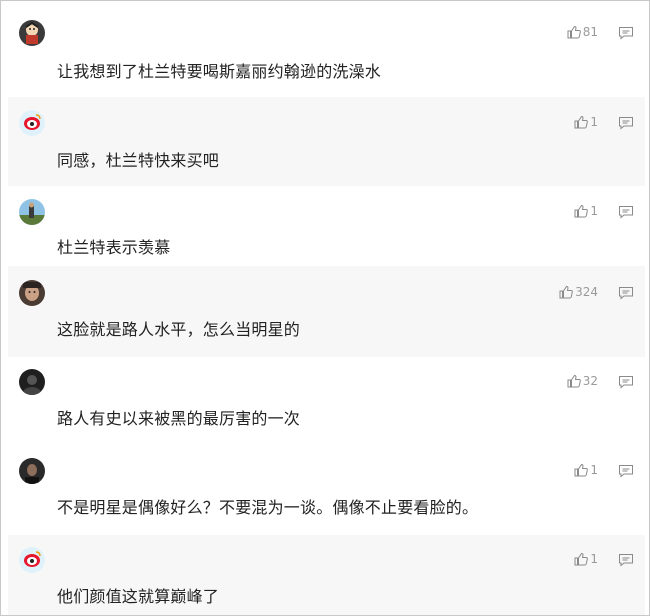  What do you see at coordinates (219, 71) in the screenshot?
I see `comment-text: 让我想到了杜兰特要喝斯嘉丽约翰逊的洗澡水` at bounding box center [219, 71].